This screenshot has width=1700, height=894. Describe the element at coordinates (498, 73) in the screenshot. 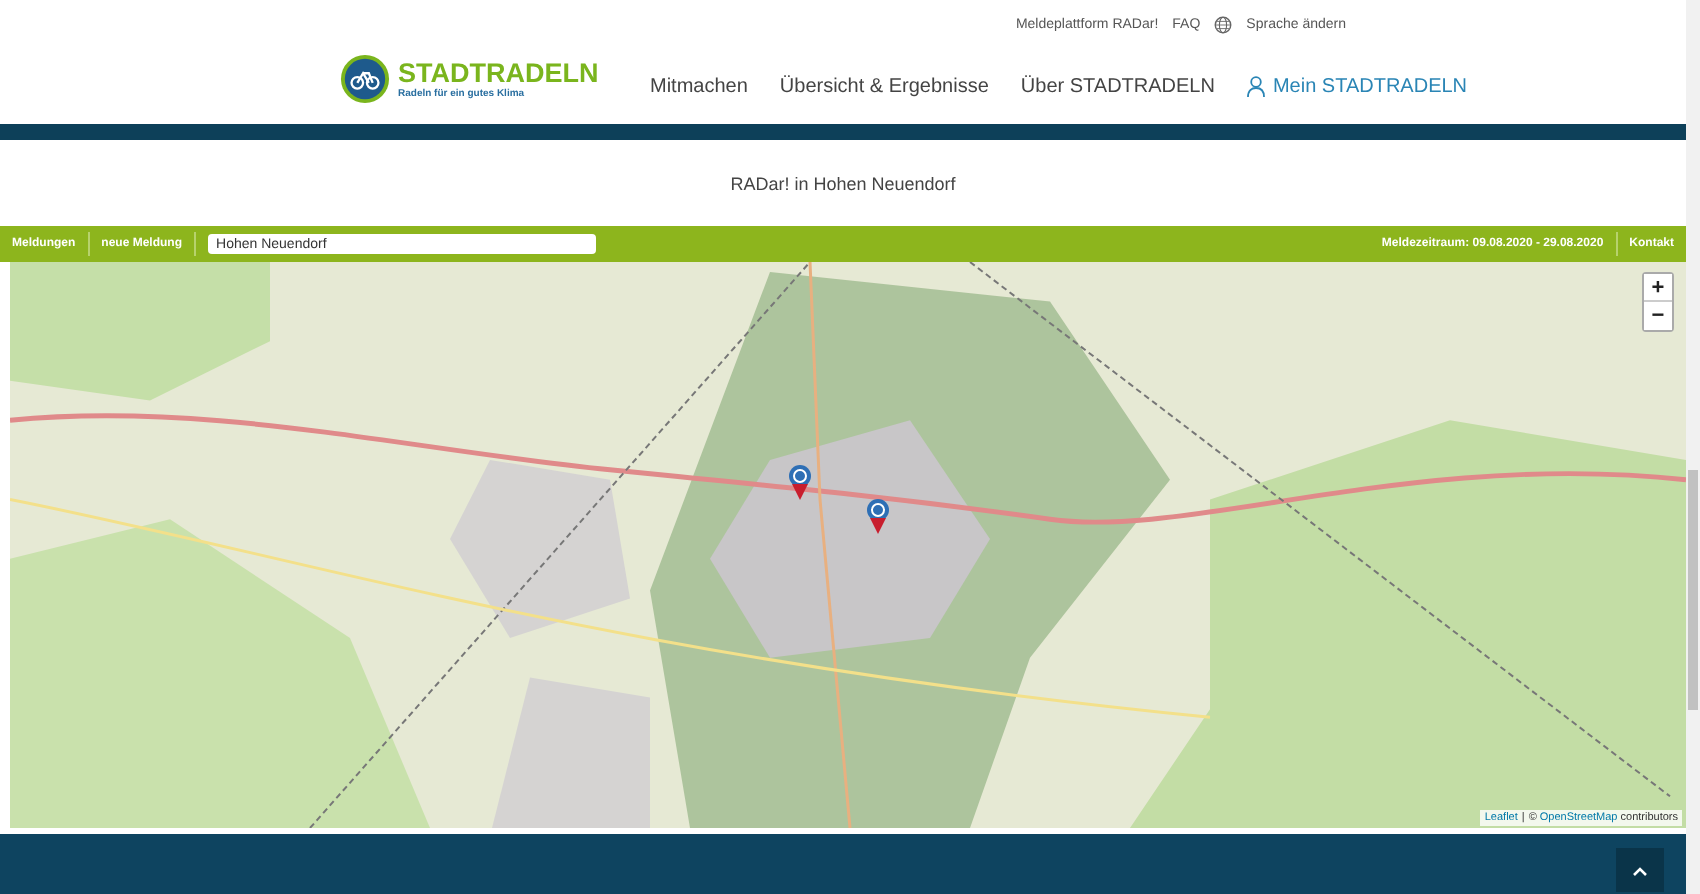

I see `logo-title: STADTRADELN` at that location.